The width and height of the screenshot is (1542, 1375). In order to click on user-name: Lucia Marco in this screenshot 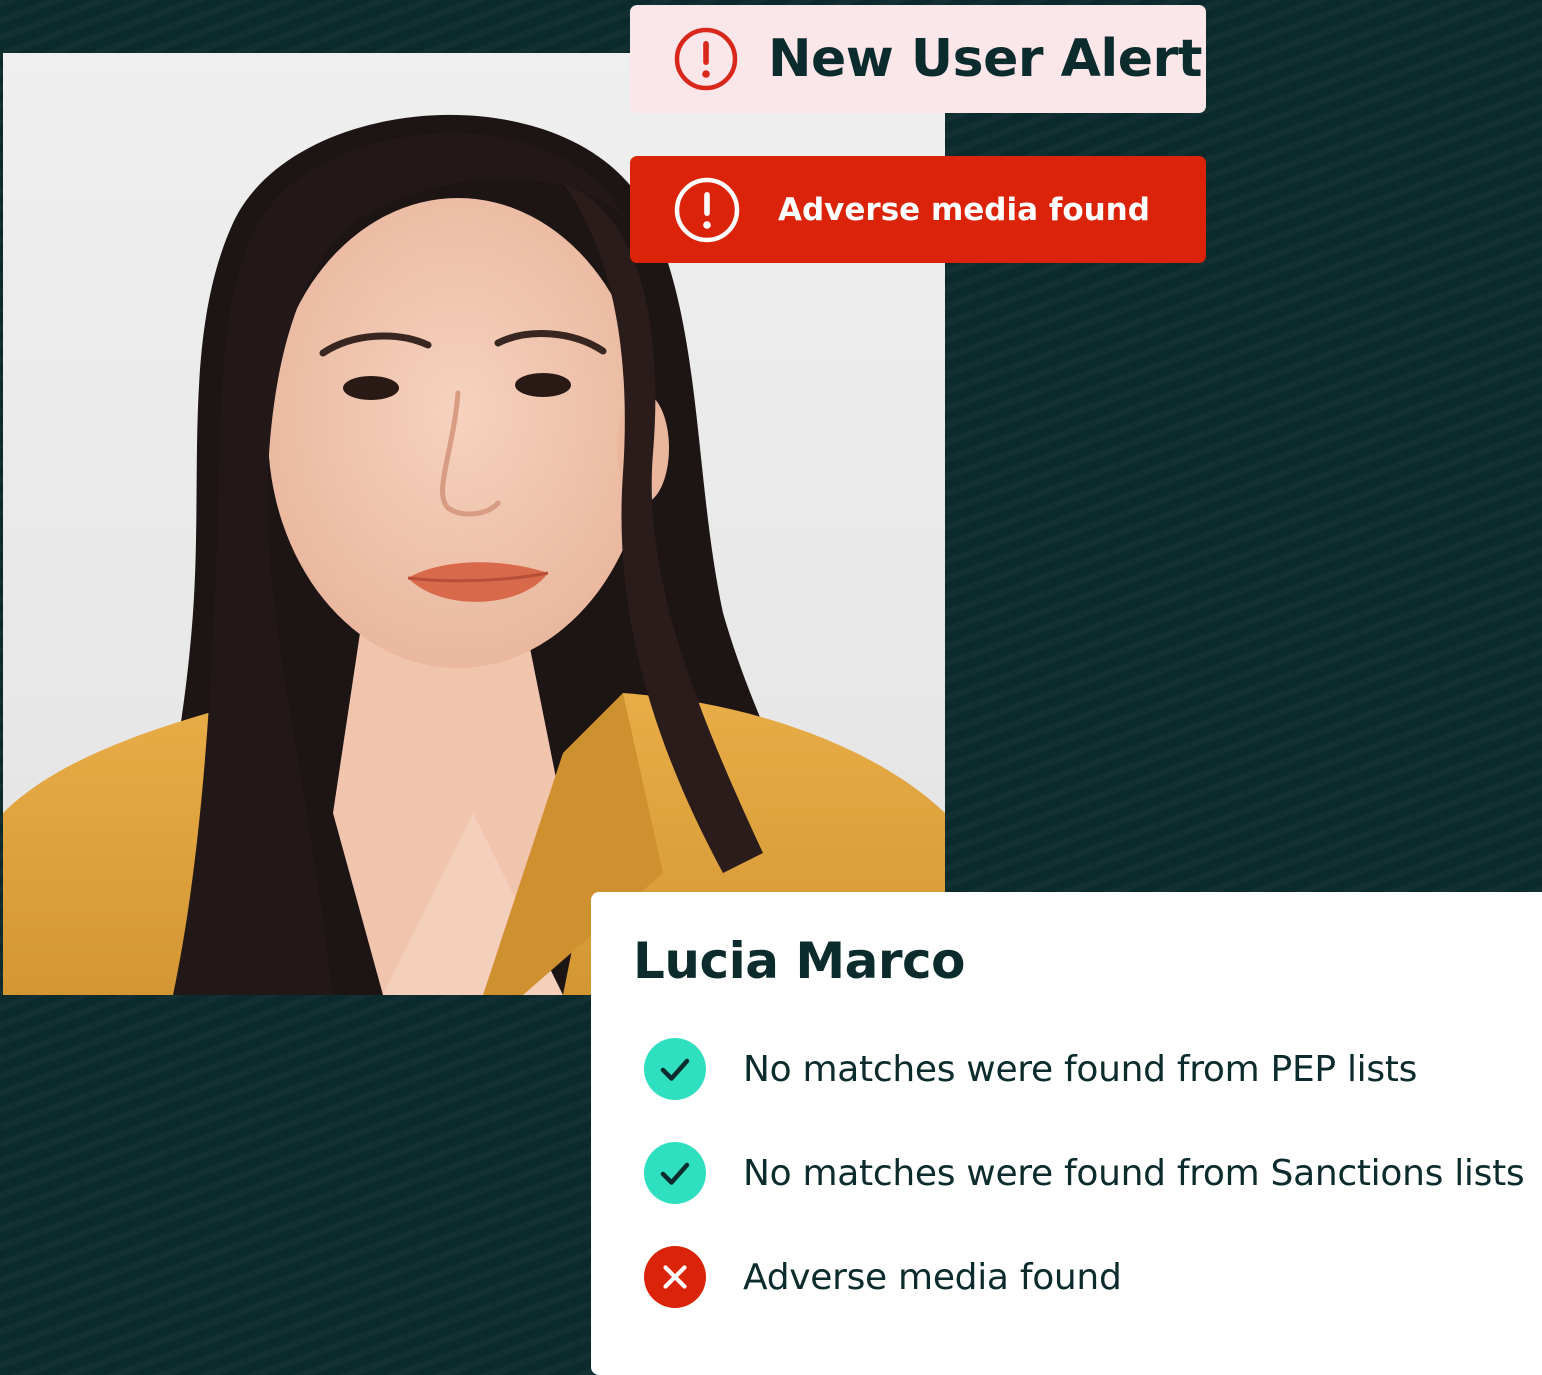, I will do `click(799, 961)`.